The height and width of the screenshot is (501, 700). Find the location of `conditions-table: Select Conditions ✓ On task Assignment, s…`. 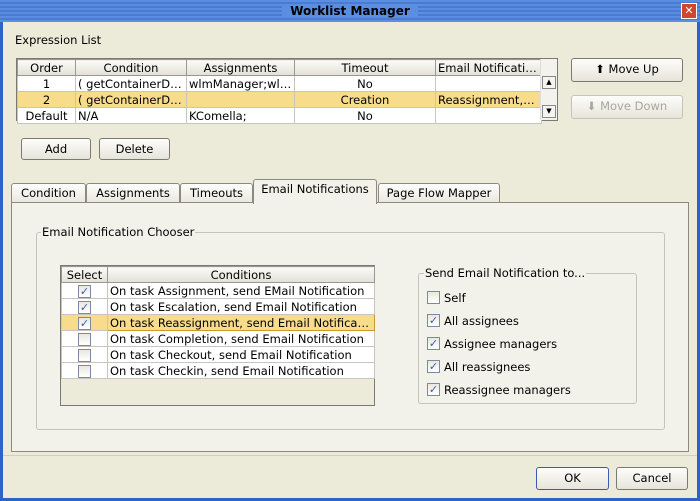

conditions-table: Select Conditions ✓ On task Assignment, s… is located at coordinates (217, 335).